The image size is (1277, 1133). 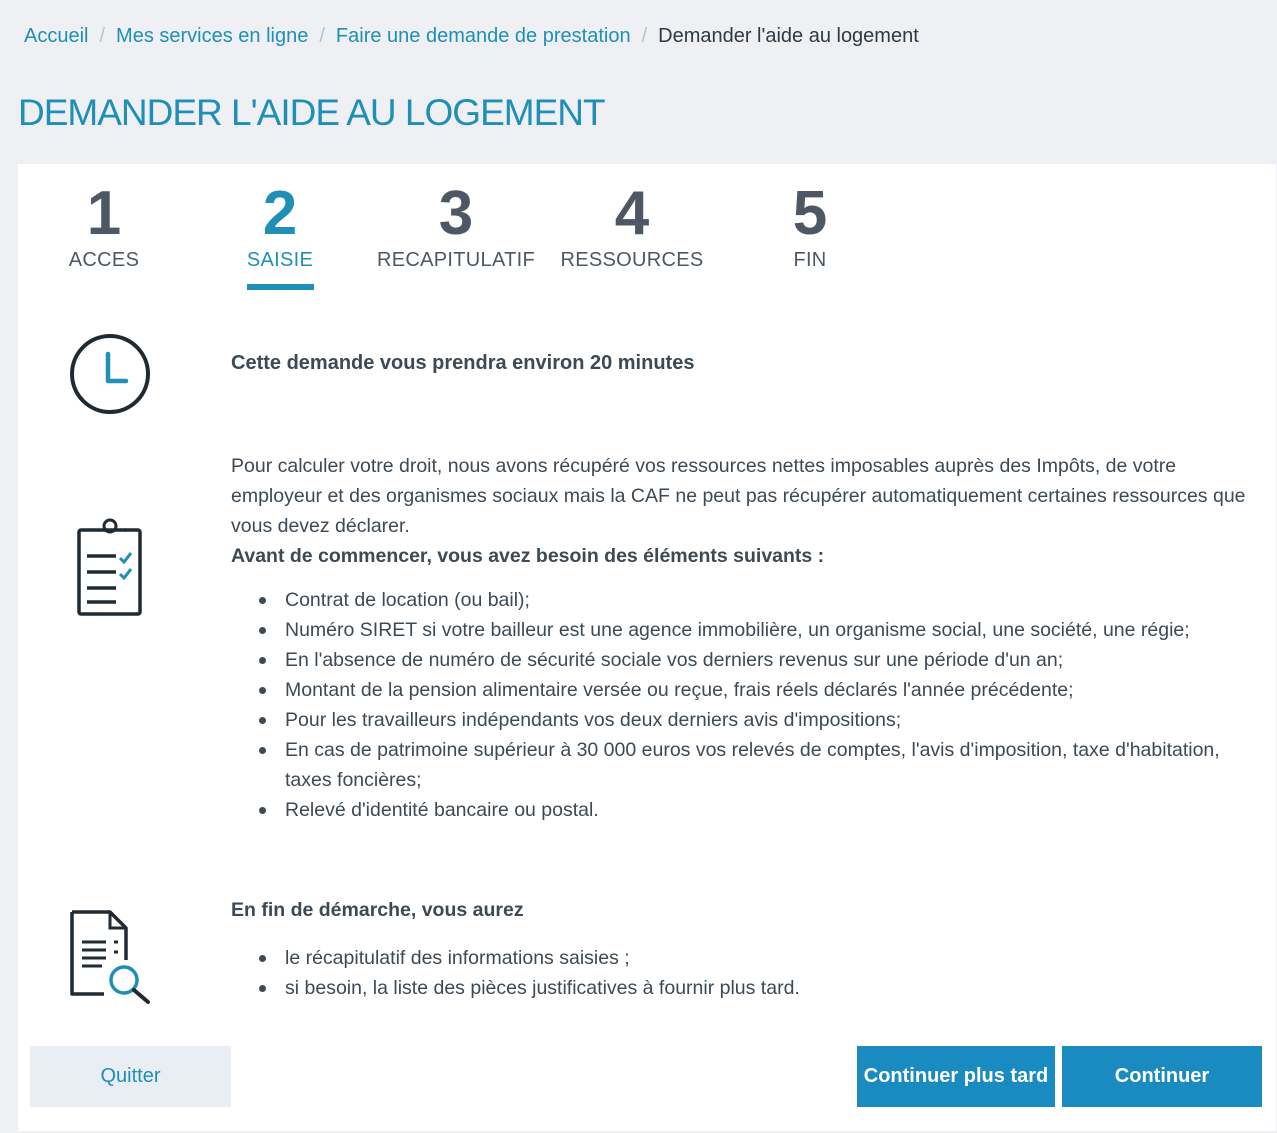 I want to click on step-4: 4 RESSOURCES, so click(x=632, y=226).